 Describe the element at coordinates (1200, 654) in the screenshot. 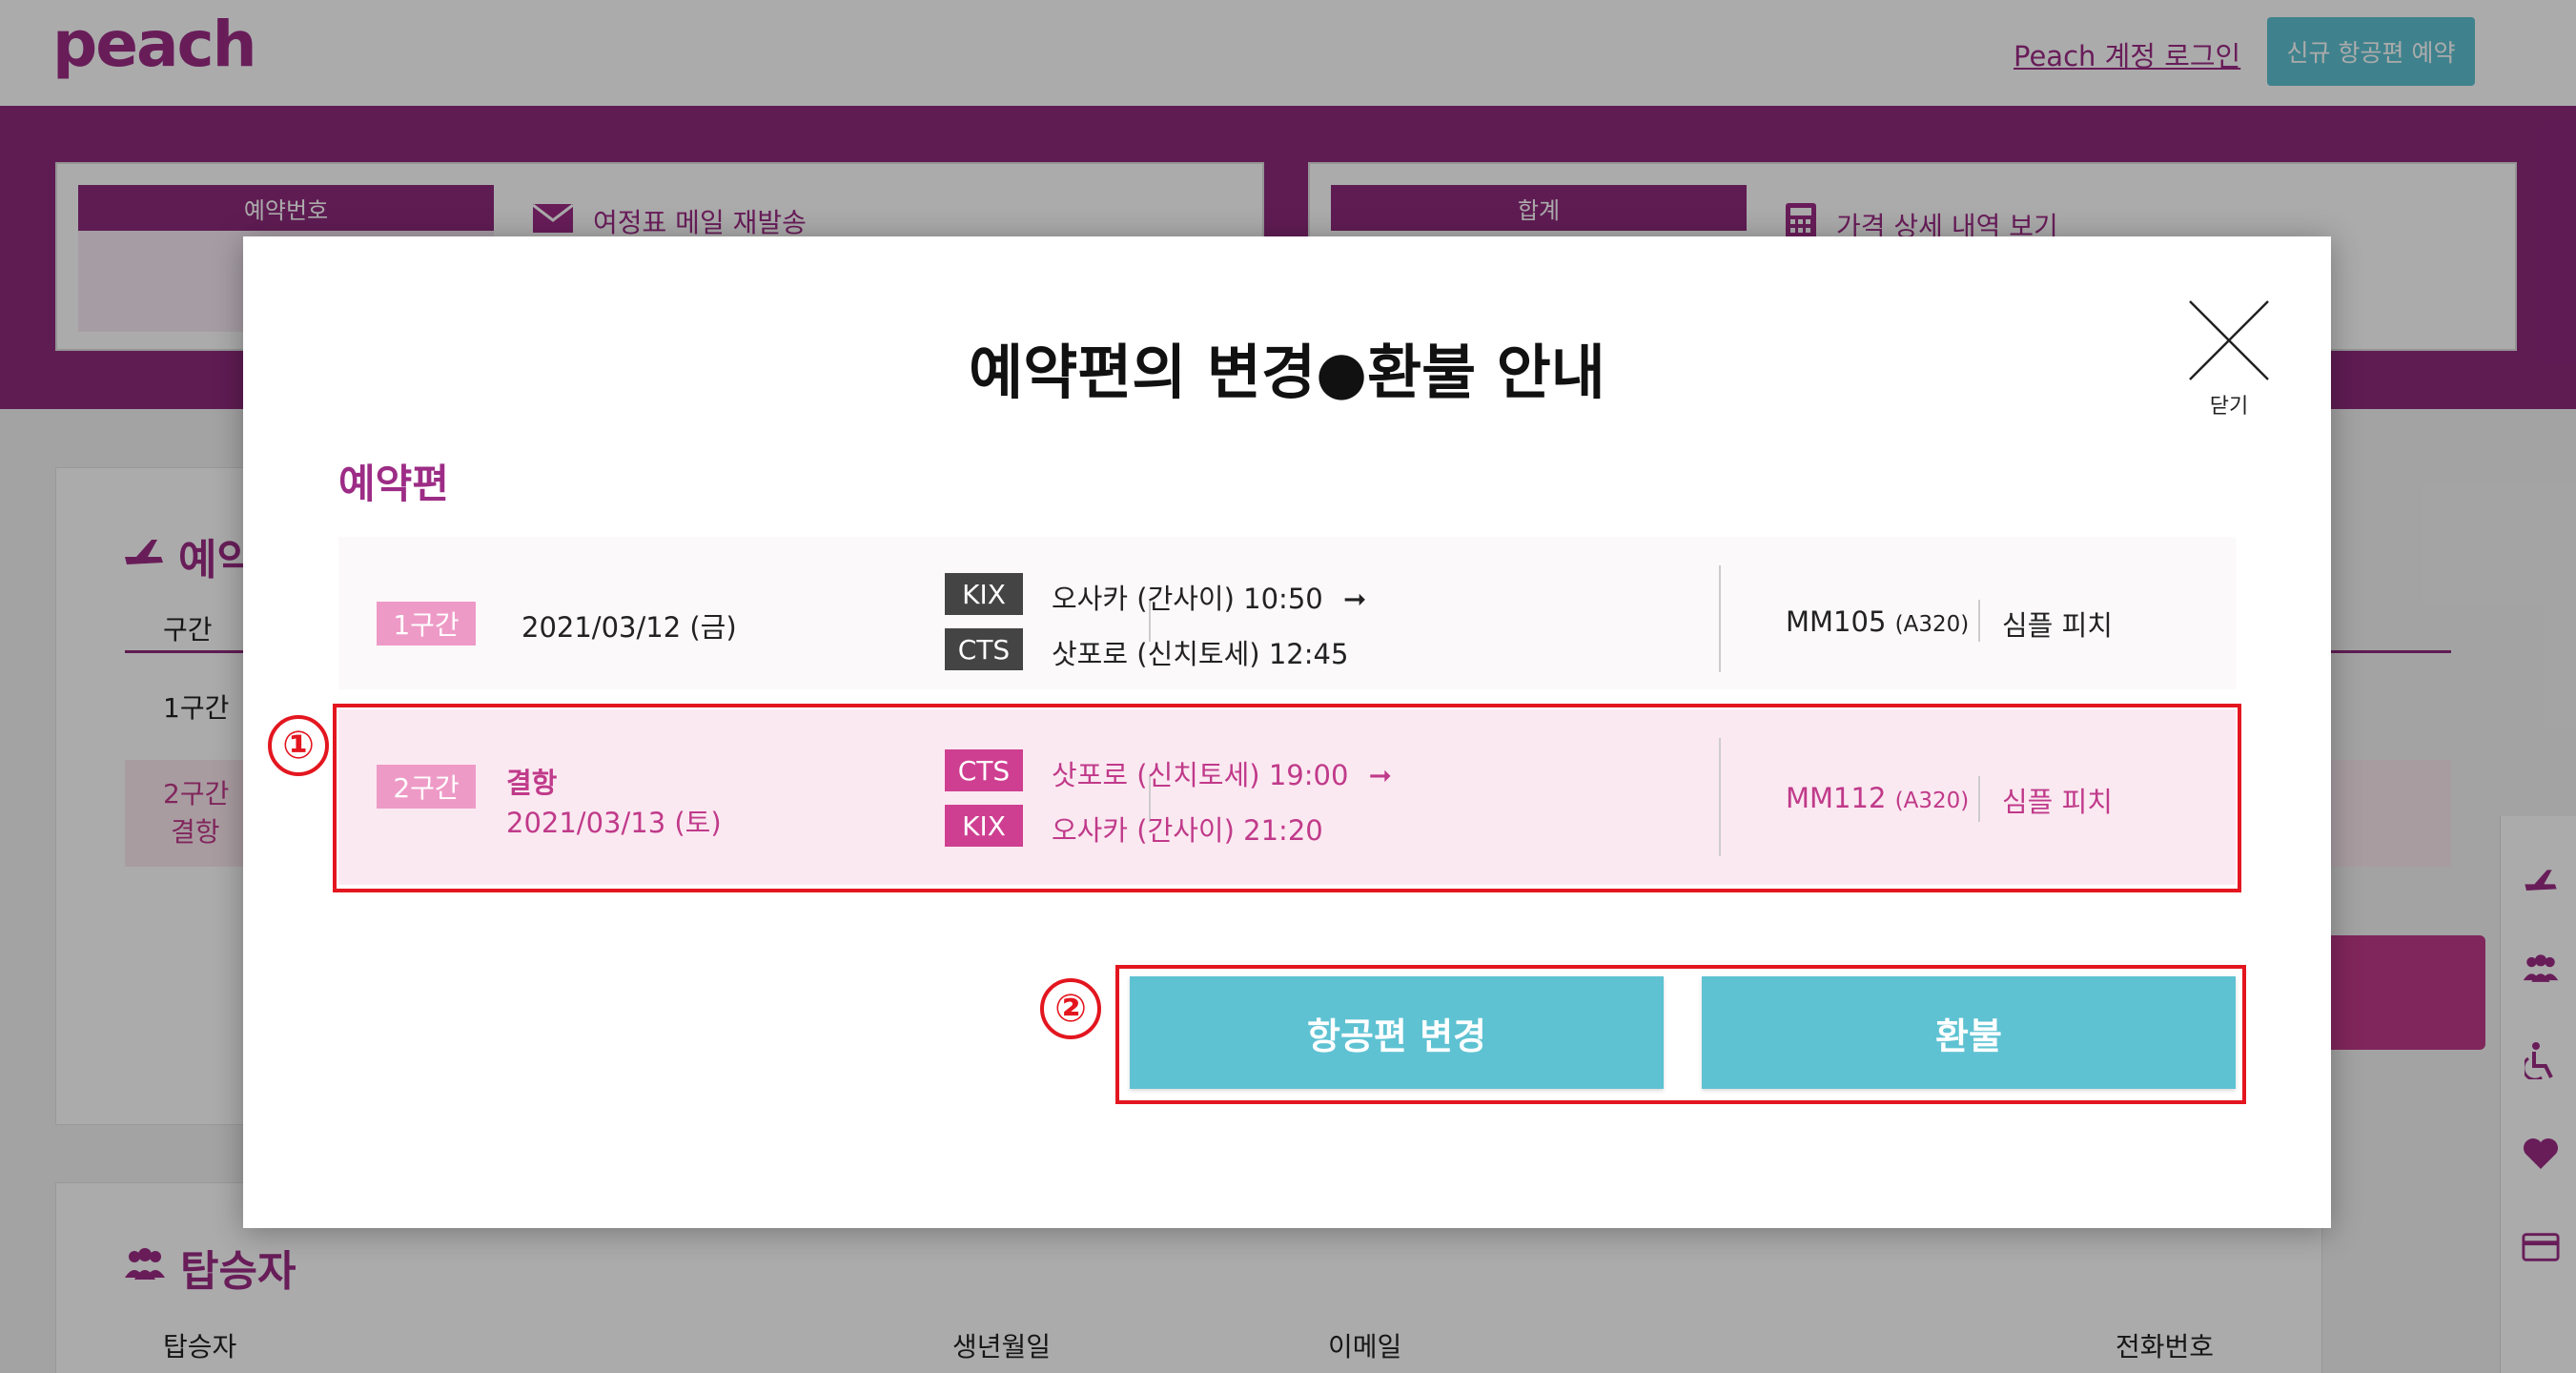

I see `destination-arrival: 삿포로 (신치토세) 12:45` at that location.